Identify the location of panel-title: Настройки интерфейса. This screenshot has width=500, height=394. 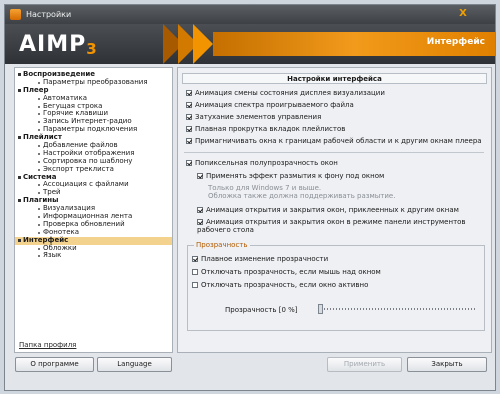
(334, 78).